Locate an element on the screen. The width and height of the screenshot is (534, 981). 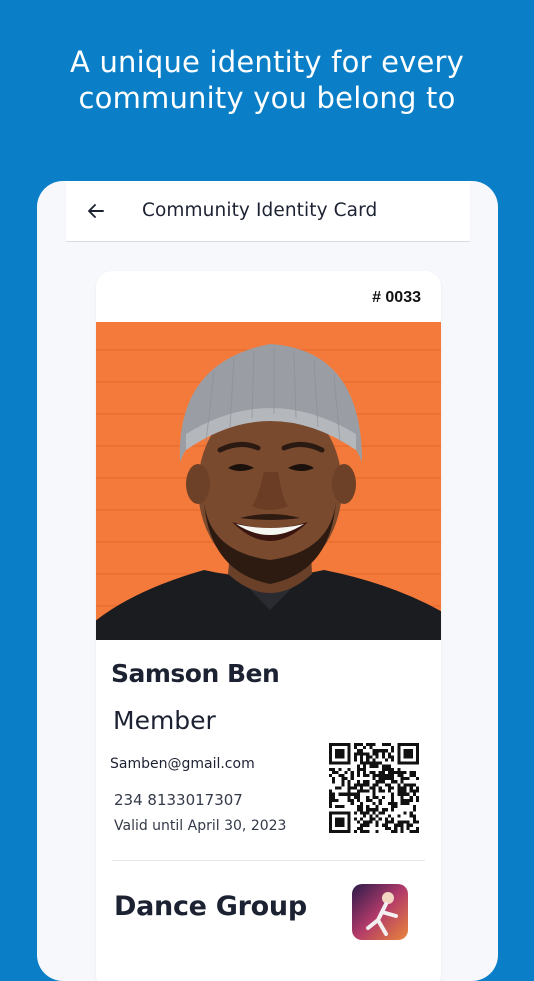
member-name: Samson Ben is located at coordinates (195, 673).